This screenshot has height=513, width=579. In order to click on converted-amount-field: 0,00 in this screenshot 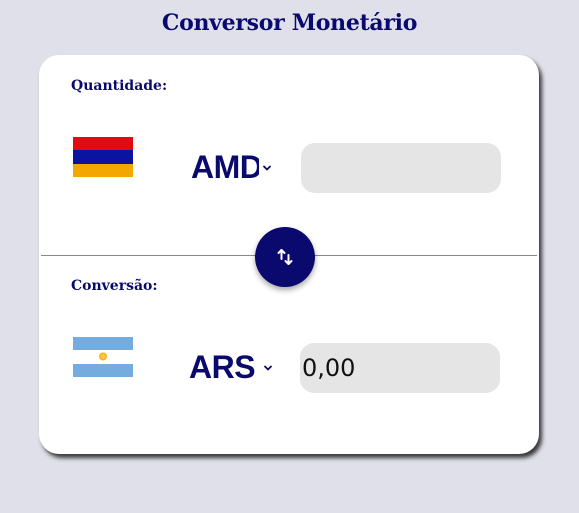, I will do `click(400, 368)`.